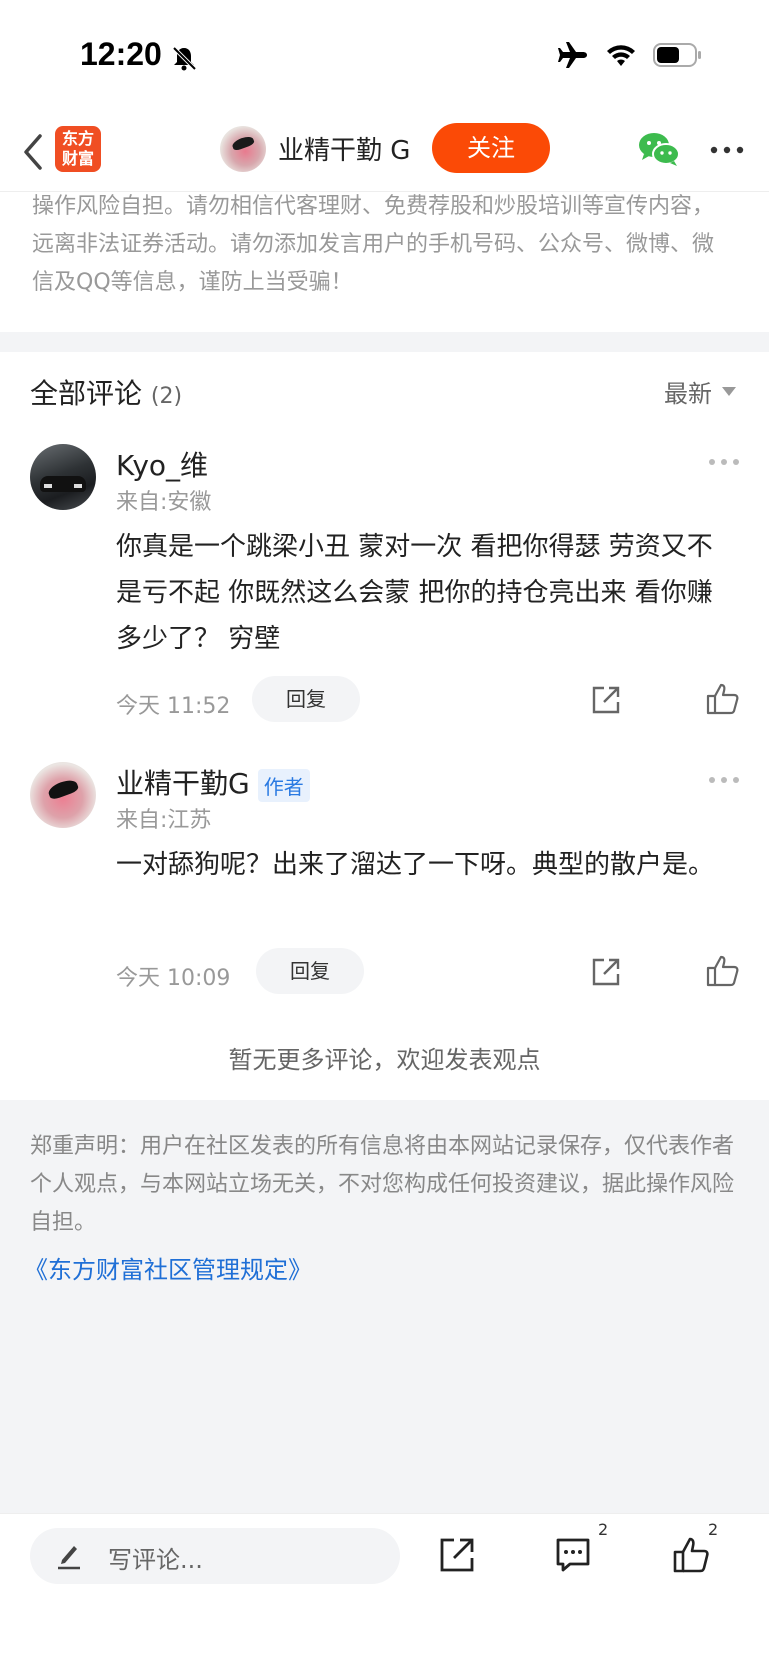 This screenshot has width=769, height=1665. I want to click on comments-title: 全部评论 (2), so click(106, 392).